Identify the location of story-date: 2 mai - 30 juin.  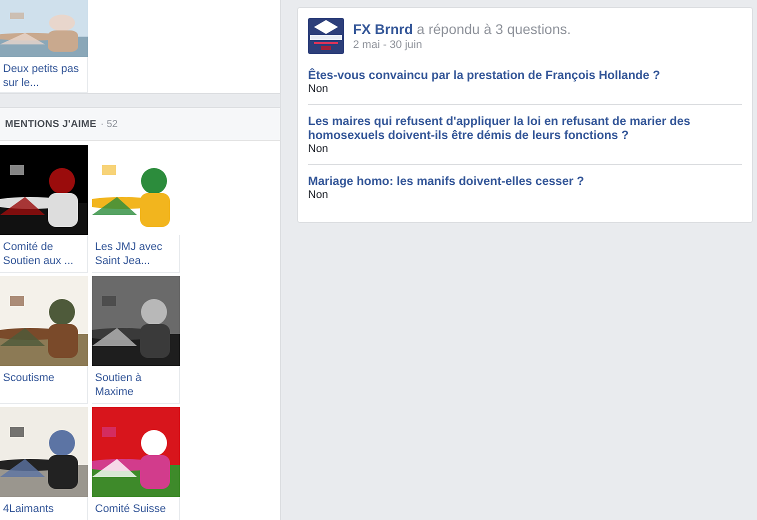
(388, 45).